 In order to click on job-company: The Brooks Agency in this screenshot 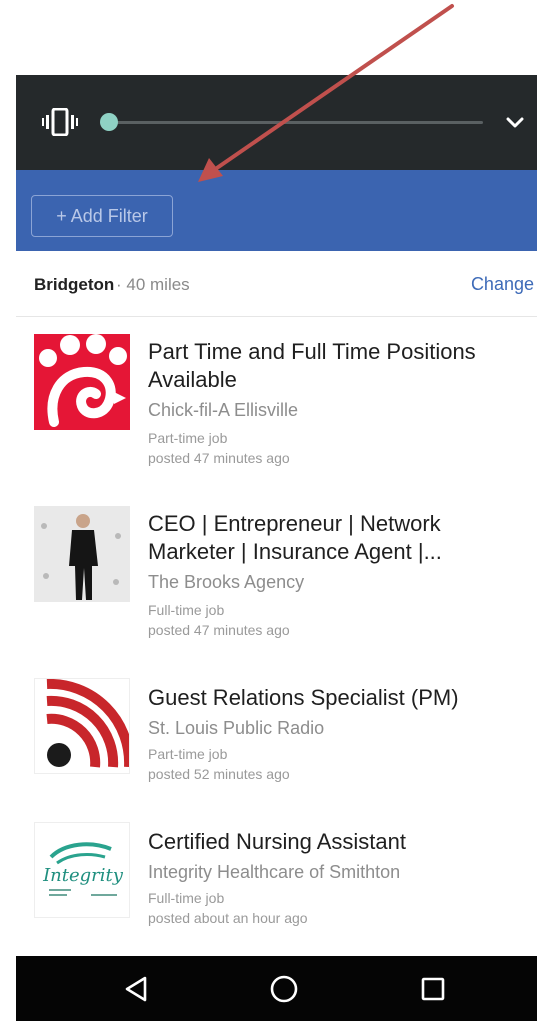, I will do `click(226, 582)`.